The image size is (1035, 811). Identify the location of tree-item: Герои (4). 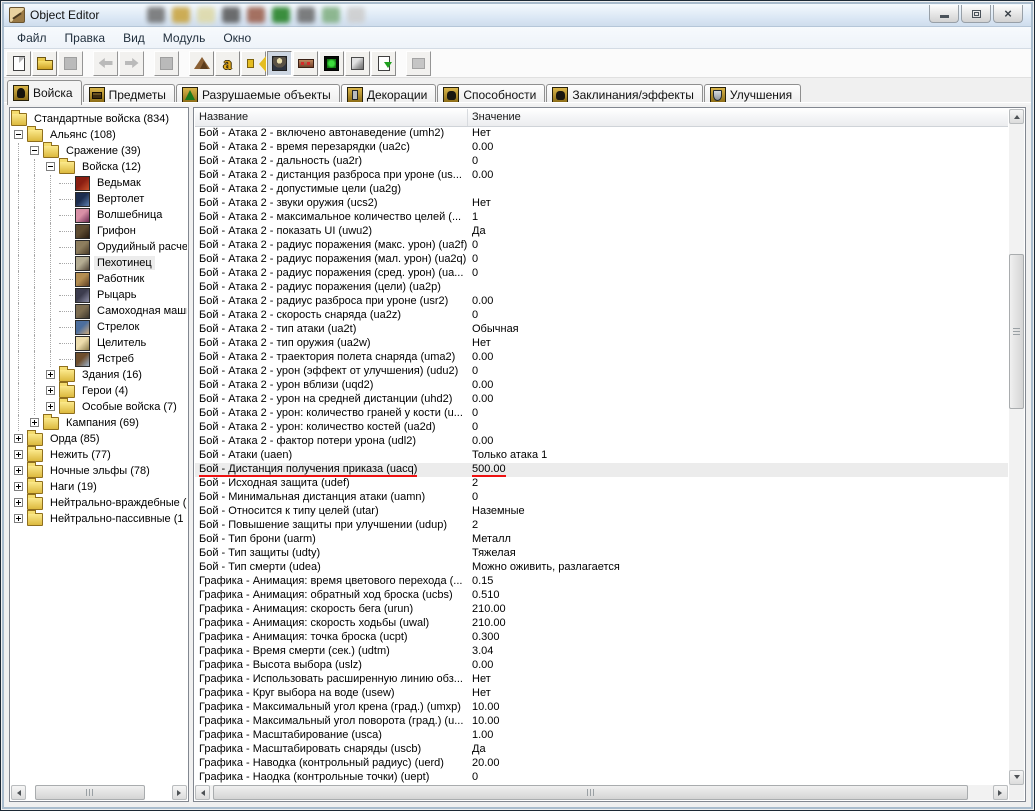
(99, 390).